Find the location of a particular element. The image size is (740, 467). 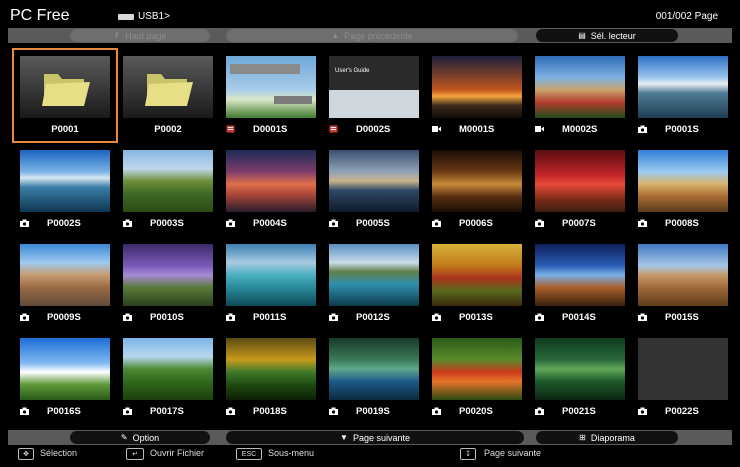

file-item: M0002S is located at coordinates (580, 95).